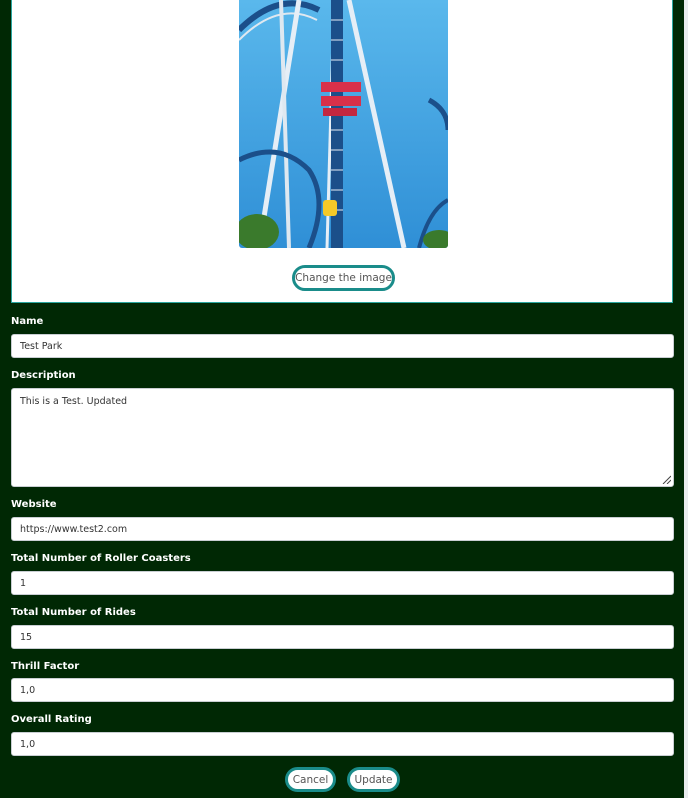  Describe the element at coordinates (45, 666) in the screenshot. I see `thrill-factor-label: Thrill Factor` at that location.